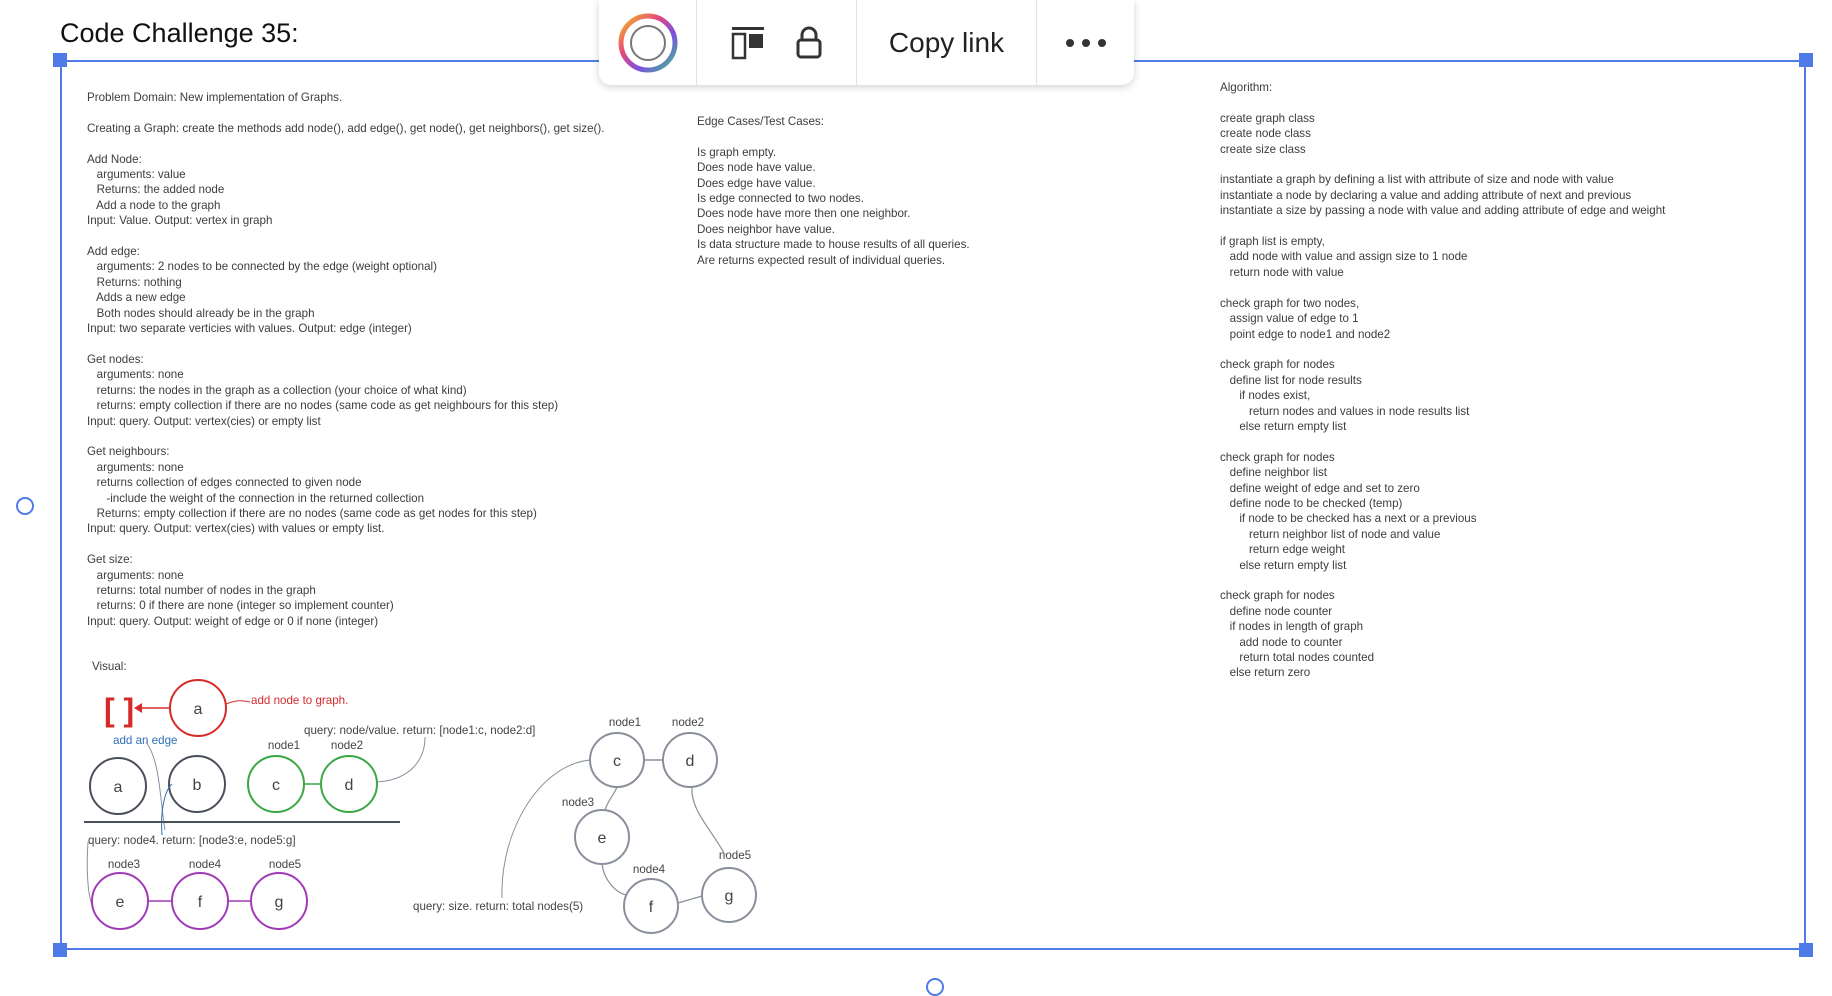 This screenshot has width=1832, height=996. What do you see at coordinates (602, 838) in the screenshot?
I see `node-e-label: e` at bounding box center [602, 838].